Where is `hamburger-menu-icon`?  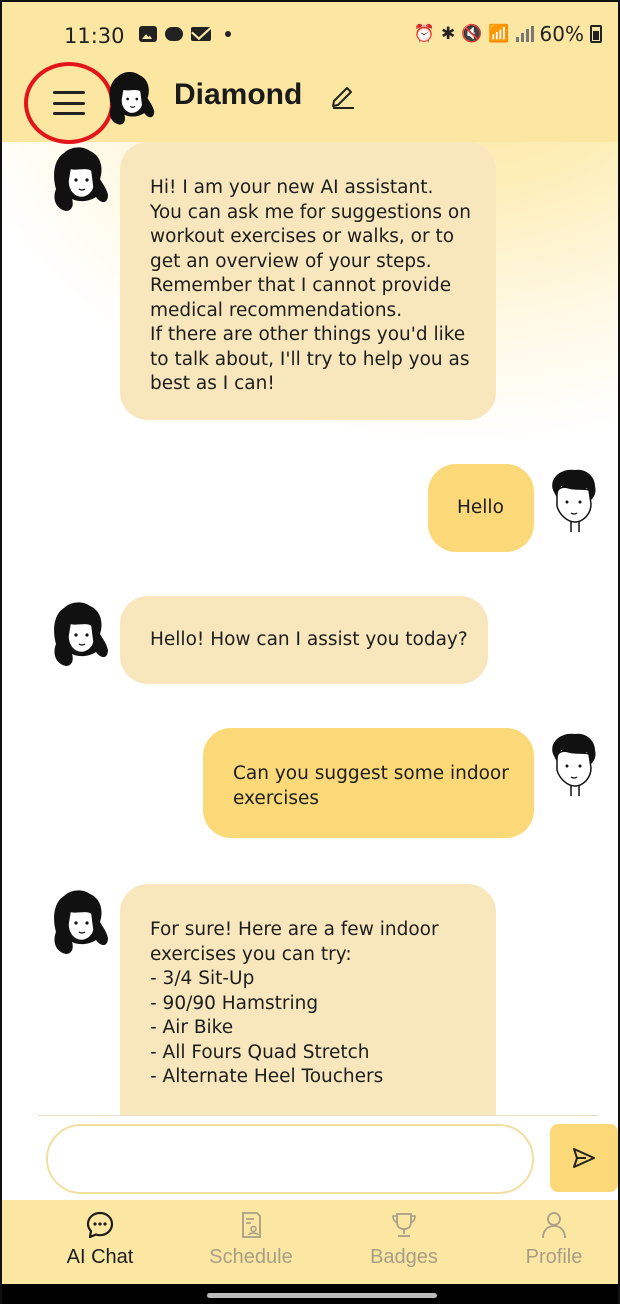
hamburger-menu-icon is located at coordinates (69, 103).